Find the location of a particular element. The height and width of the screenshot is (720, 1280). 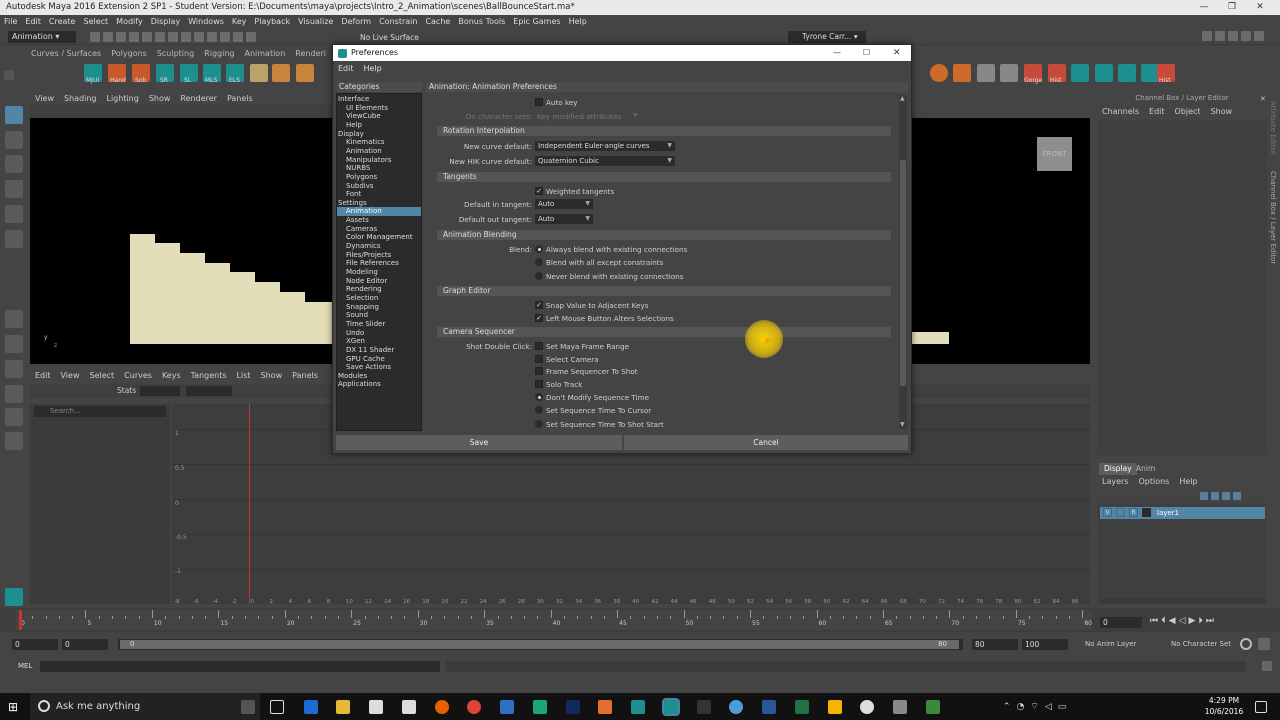

shelf-tab-sculpting: Sculpting is located at coordinates (175, 54).